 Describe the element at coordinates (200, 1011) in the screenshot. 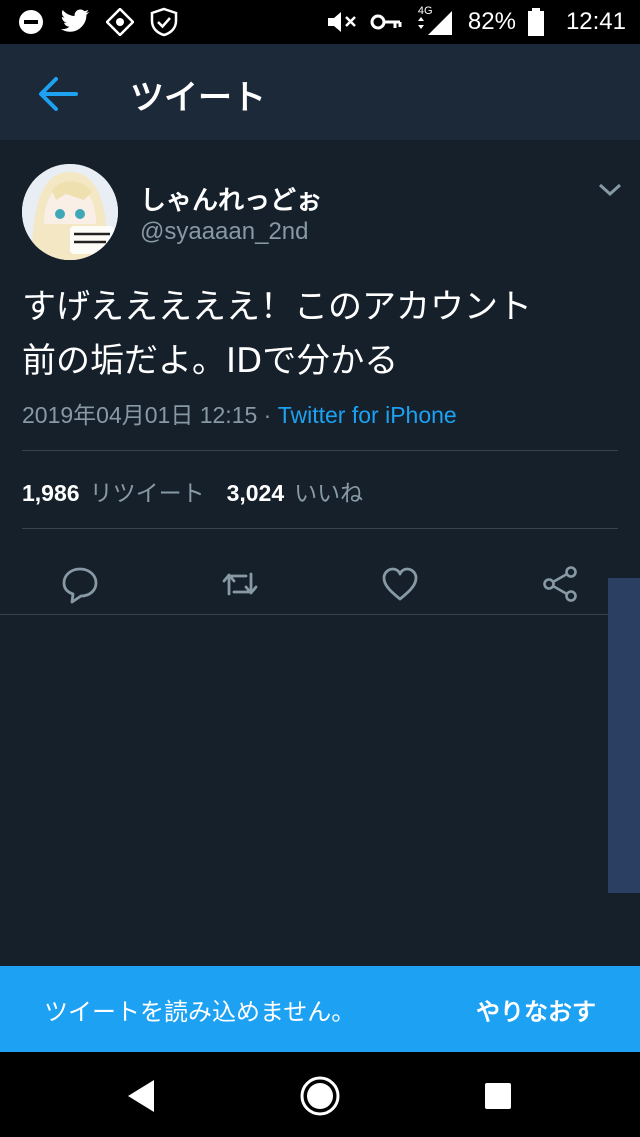

I see `toast-message: ツイートを読み込めません。` at that location.